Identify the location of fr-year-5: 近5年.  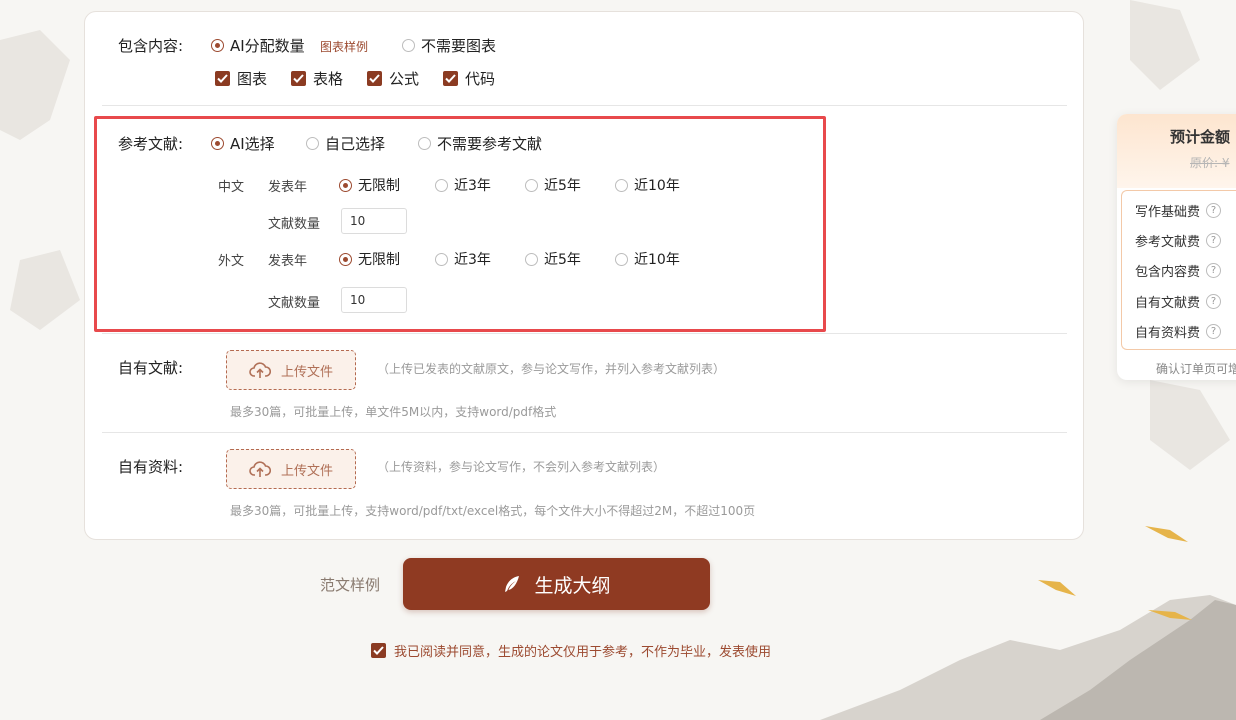
(553, 259).